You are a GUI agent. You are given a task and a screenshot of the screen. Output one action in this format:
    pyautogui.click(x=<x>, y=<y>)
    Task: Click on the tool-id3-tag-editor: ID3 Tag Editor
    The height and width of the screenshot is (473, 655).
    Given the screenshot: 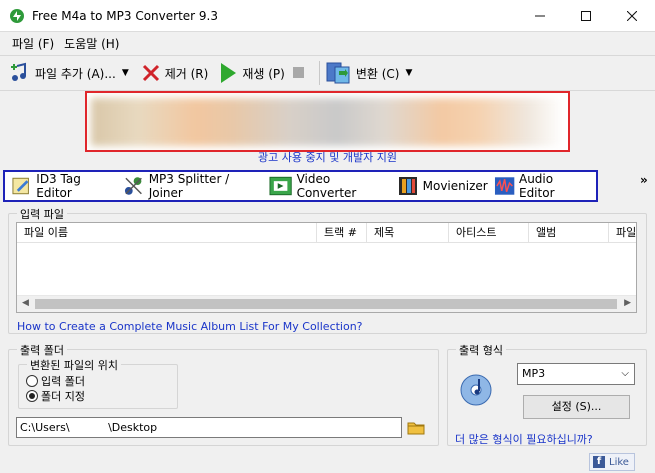 What is the action you would take?
    pyautogui.click(x=64, y=186)
    